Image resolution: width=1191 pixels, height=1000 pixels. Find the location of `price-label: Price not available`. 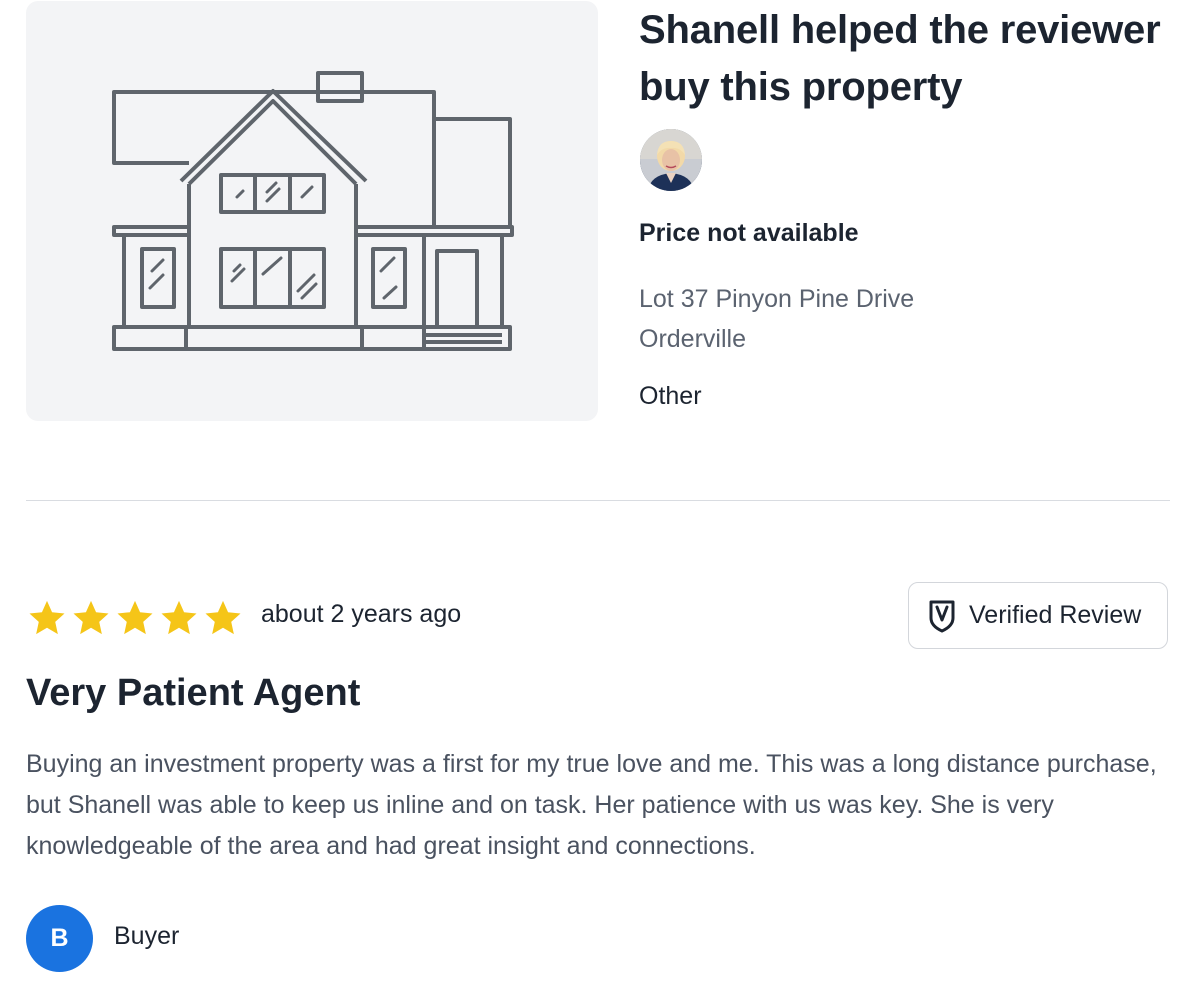

price-label: Price not available is located at coordinates (749, 233).